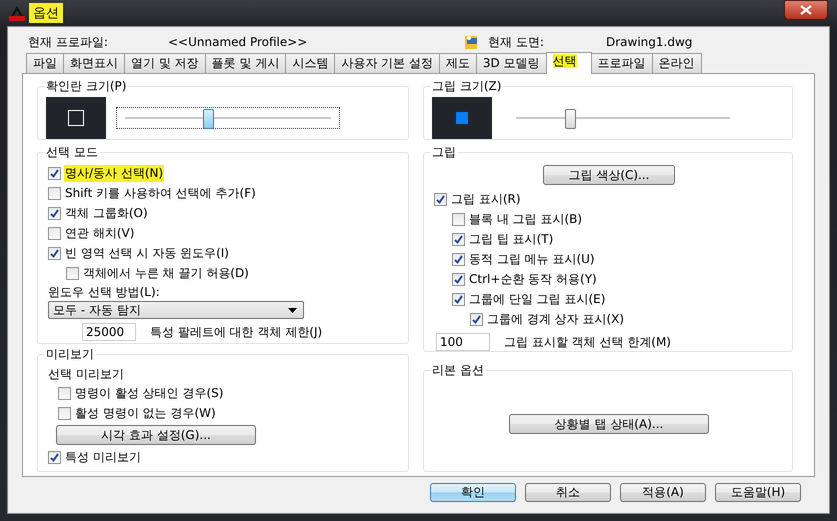 The height and width of the screenshot is (521, 837). What do you see at coordinates (511, 63) in the screenshot?
I see `tab: 3D 모델링` at bounding box center [511, 63].